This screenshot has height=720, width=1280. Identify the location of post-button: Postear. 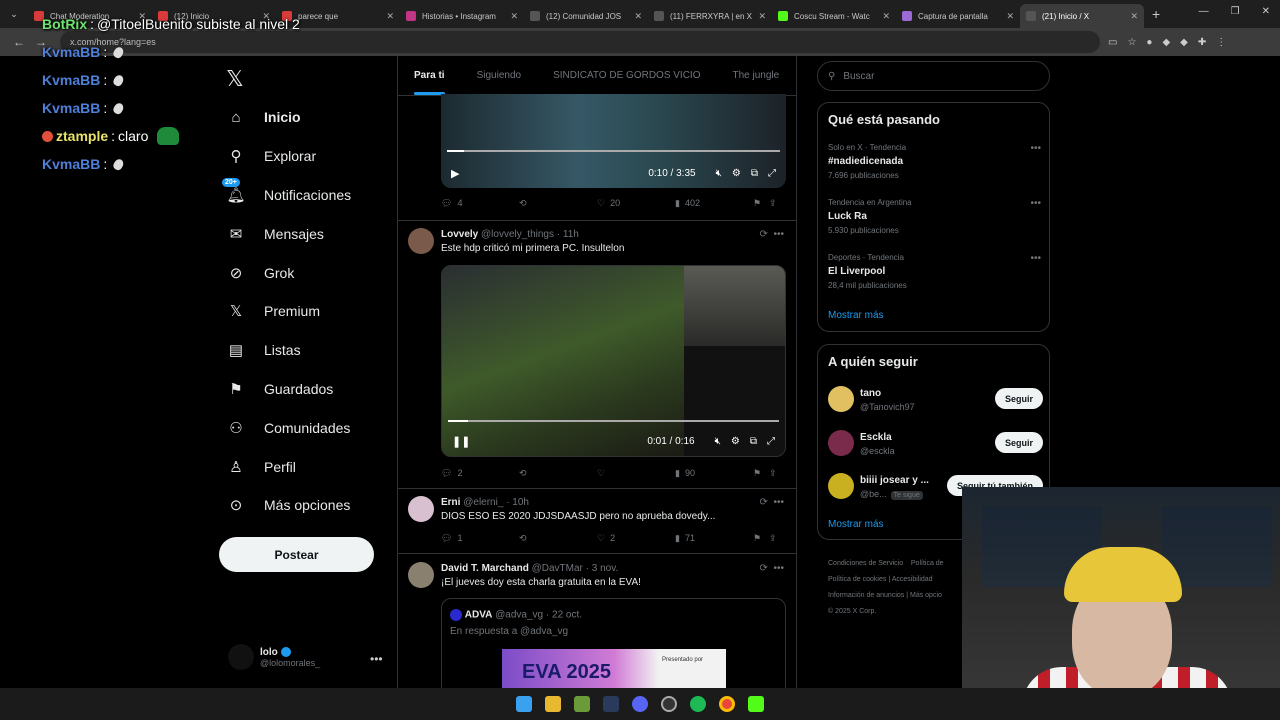
(296, 554).